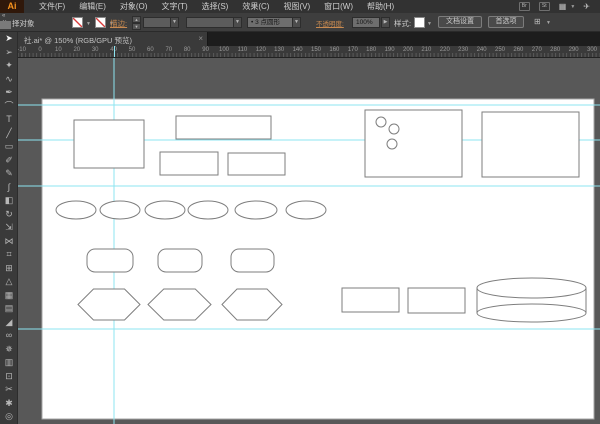 Image resolution: width=600 pixels, height=424 pixels. Describe the element at coordinates (9, 296) in the screenshot. I see `mesh-tool: ▦` at that location.